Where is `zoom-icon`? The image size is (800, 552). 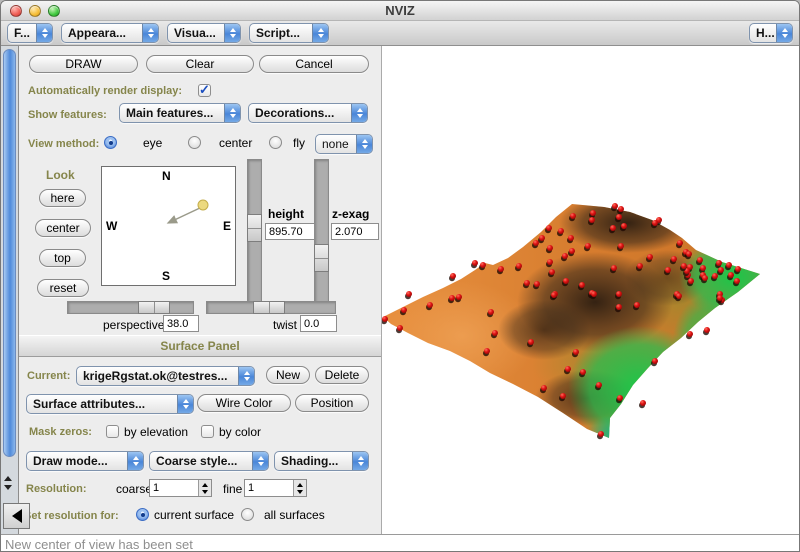
zoom-icon is located at coordinates (54, 10).